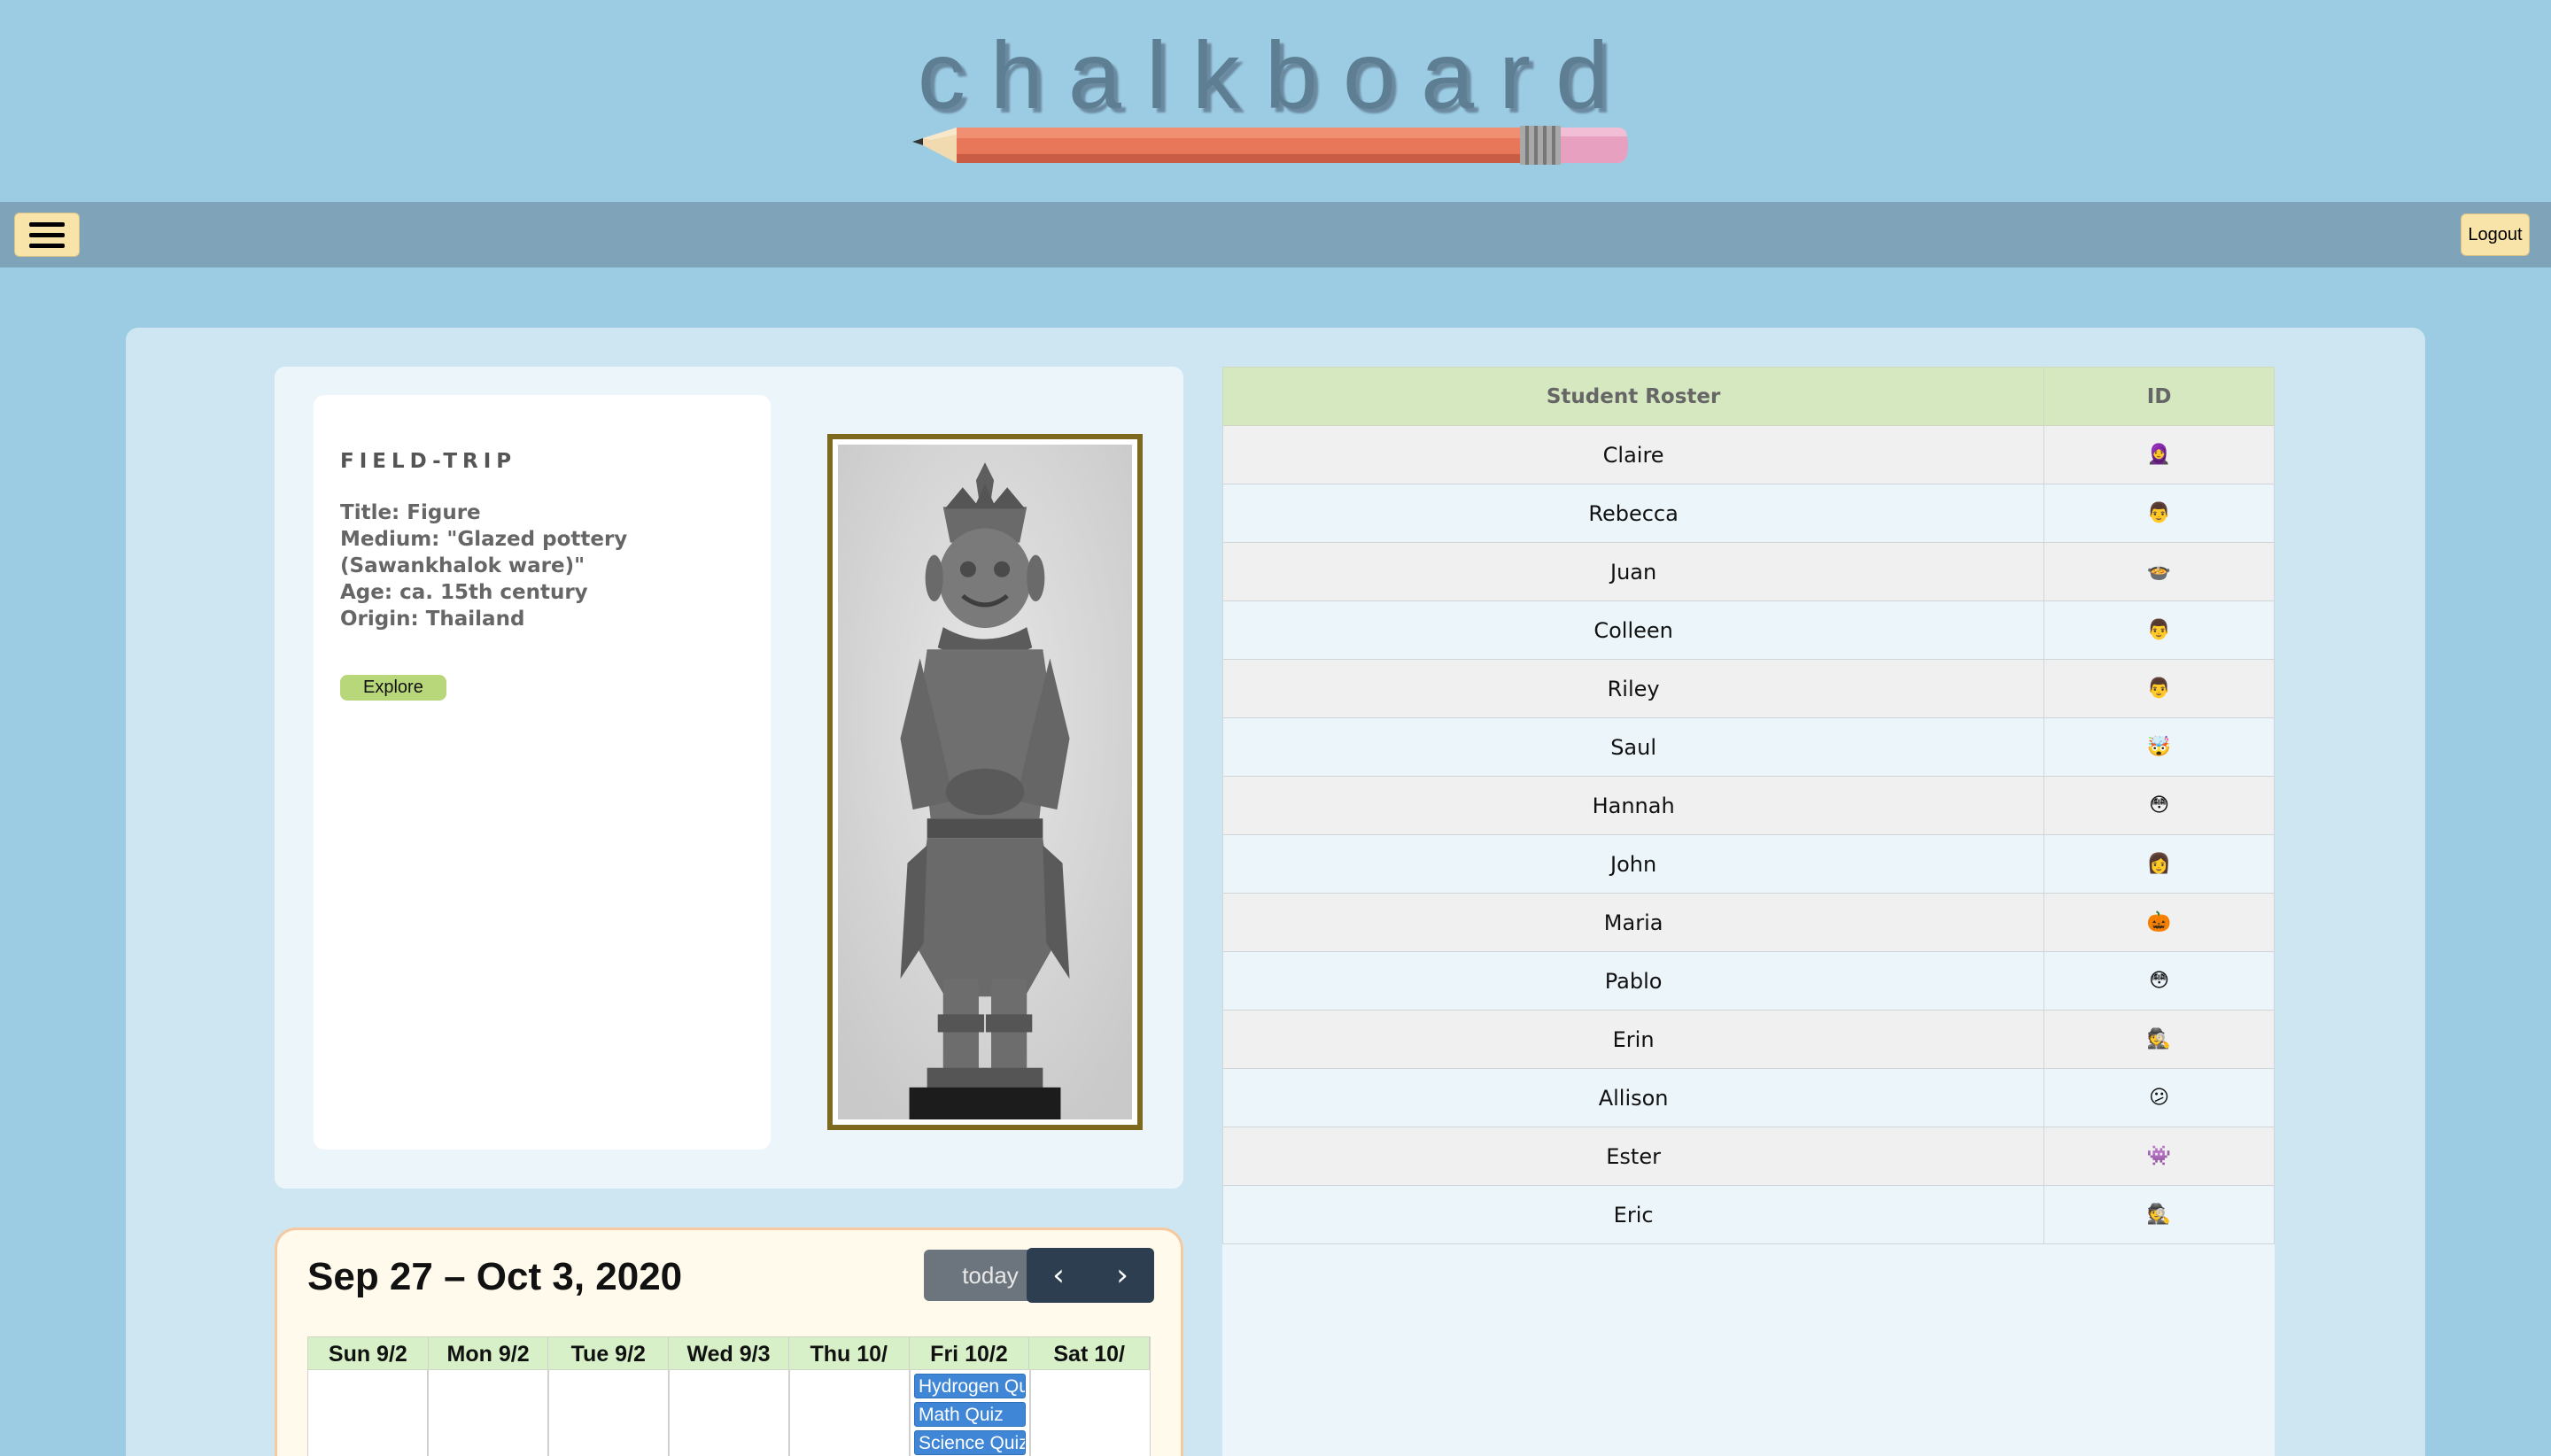  I want to click on student-id-emoji: 🍲, so click(2159, 571).